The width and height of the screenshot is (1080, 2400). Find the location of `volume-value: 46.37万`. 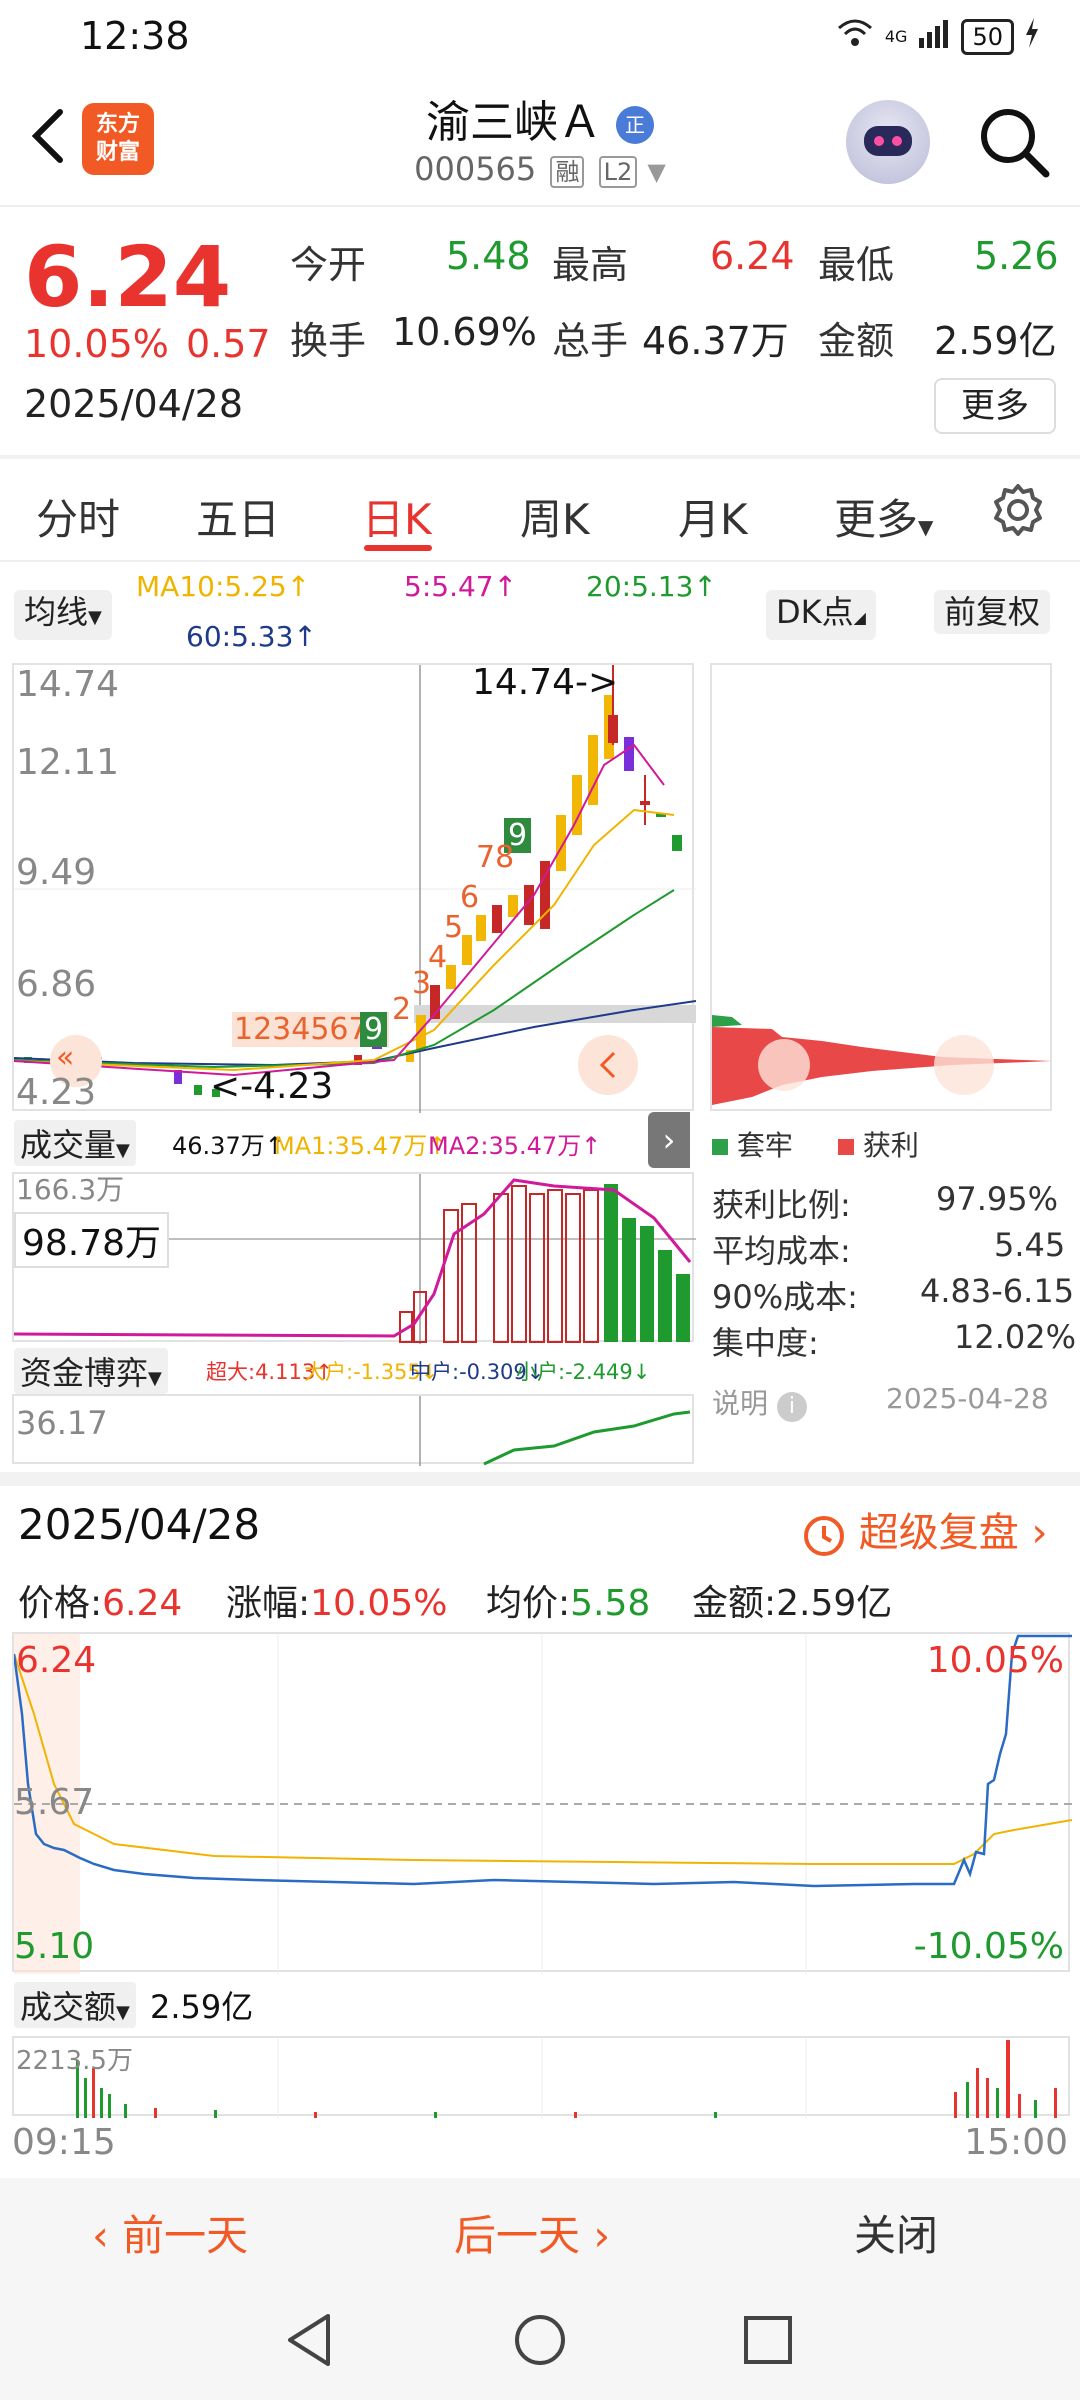

volume-value: 46.37万 is located at coordinates (715, 341).